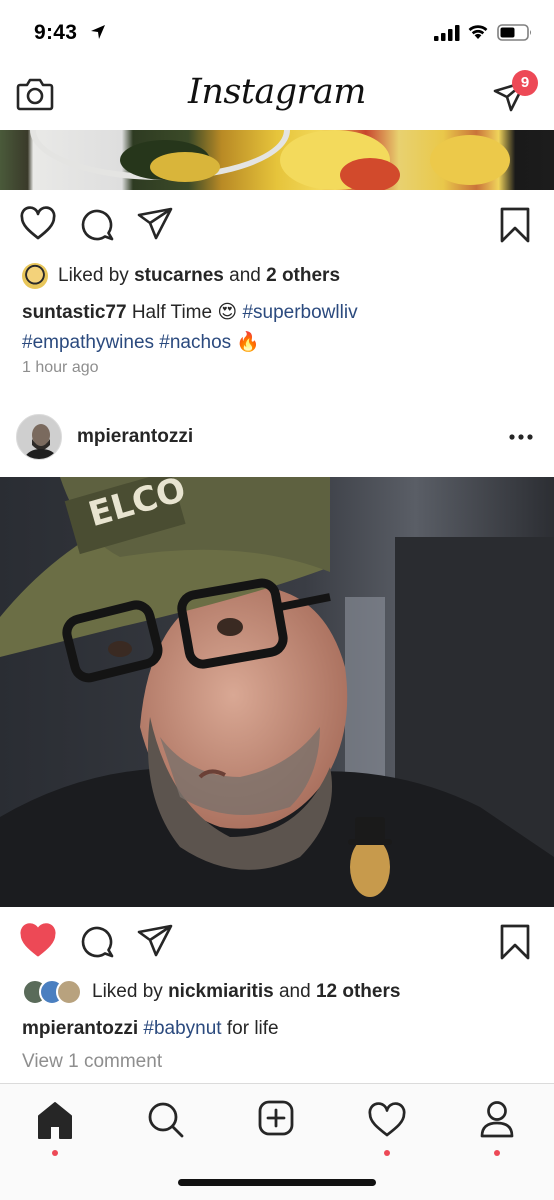 This screenshot has height=1200, width=554. What do you see at coordinates (221, 991) in the screenshot?
I see `liked-by-user: nickmiaritis` at bounding box center [221, 991].